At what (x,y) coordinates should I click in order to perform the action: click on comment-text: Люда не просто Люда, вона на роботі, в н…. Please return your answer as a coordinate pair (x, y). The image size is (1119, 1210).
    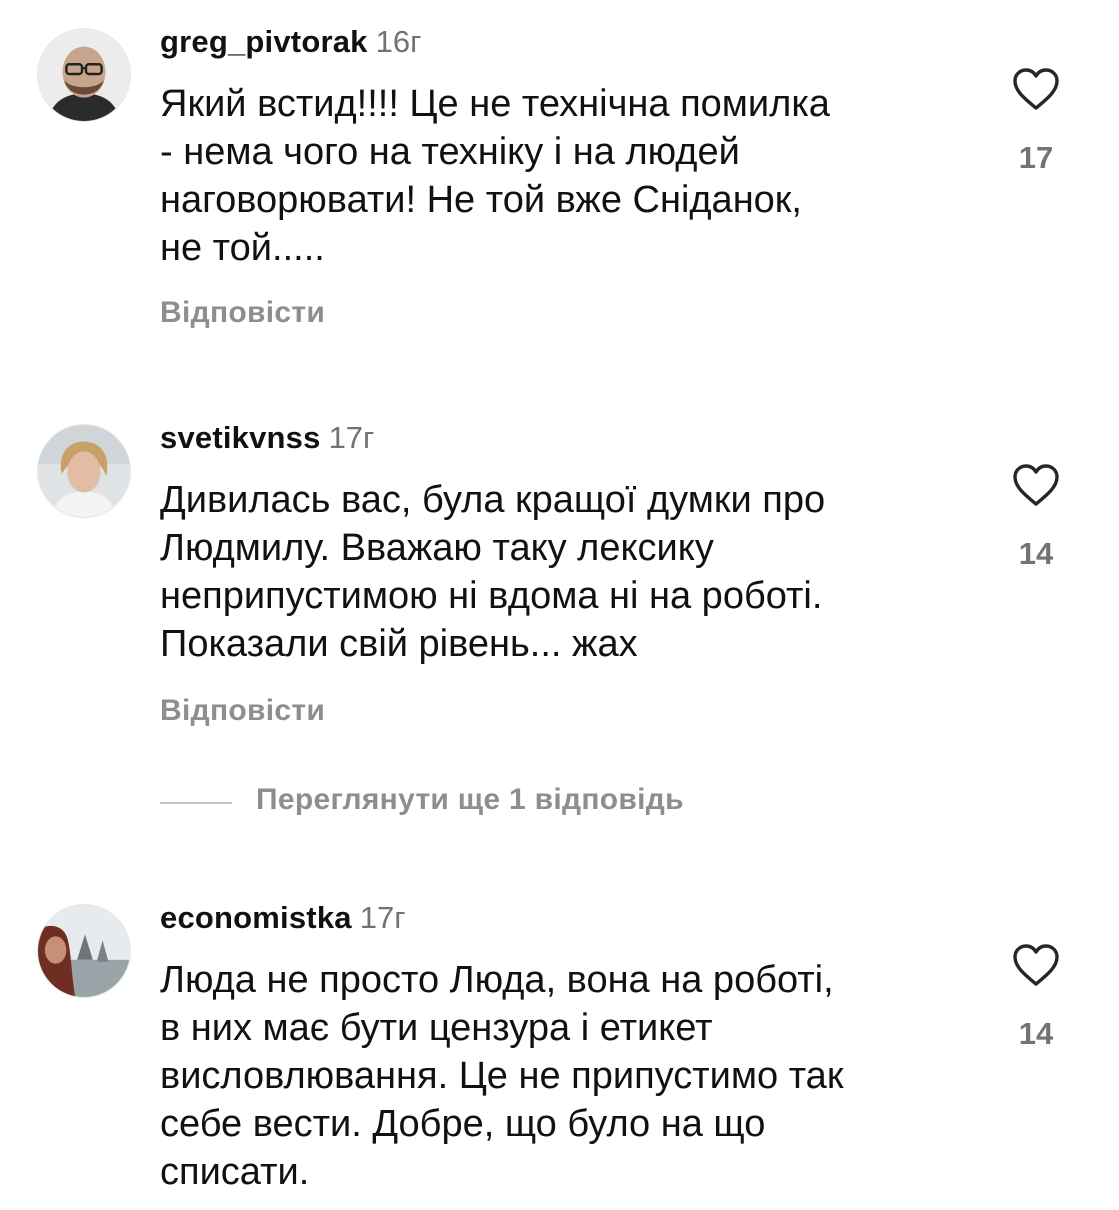
    Looking at the image, I should click on (502, 1076).